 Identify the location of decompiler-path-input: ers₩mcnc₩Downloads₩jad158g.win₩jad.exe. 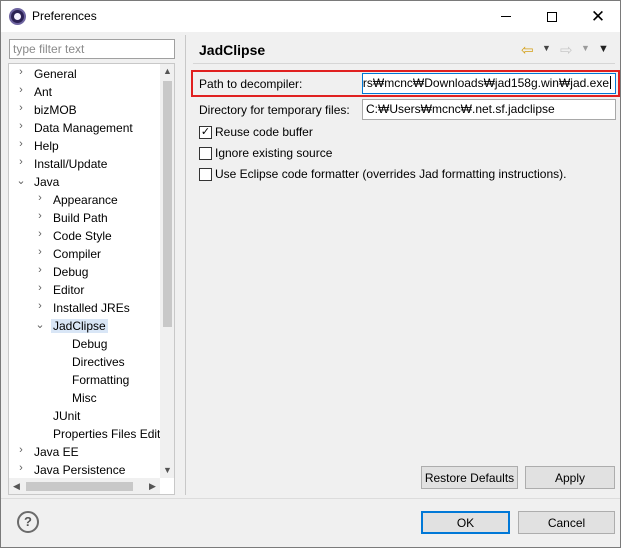
(489, 83).